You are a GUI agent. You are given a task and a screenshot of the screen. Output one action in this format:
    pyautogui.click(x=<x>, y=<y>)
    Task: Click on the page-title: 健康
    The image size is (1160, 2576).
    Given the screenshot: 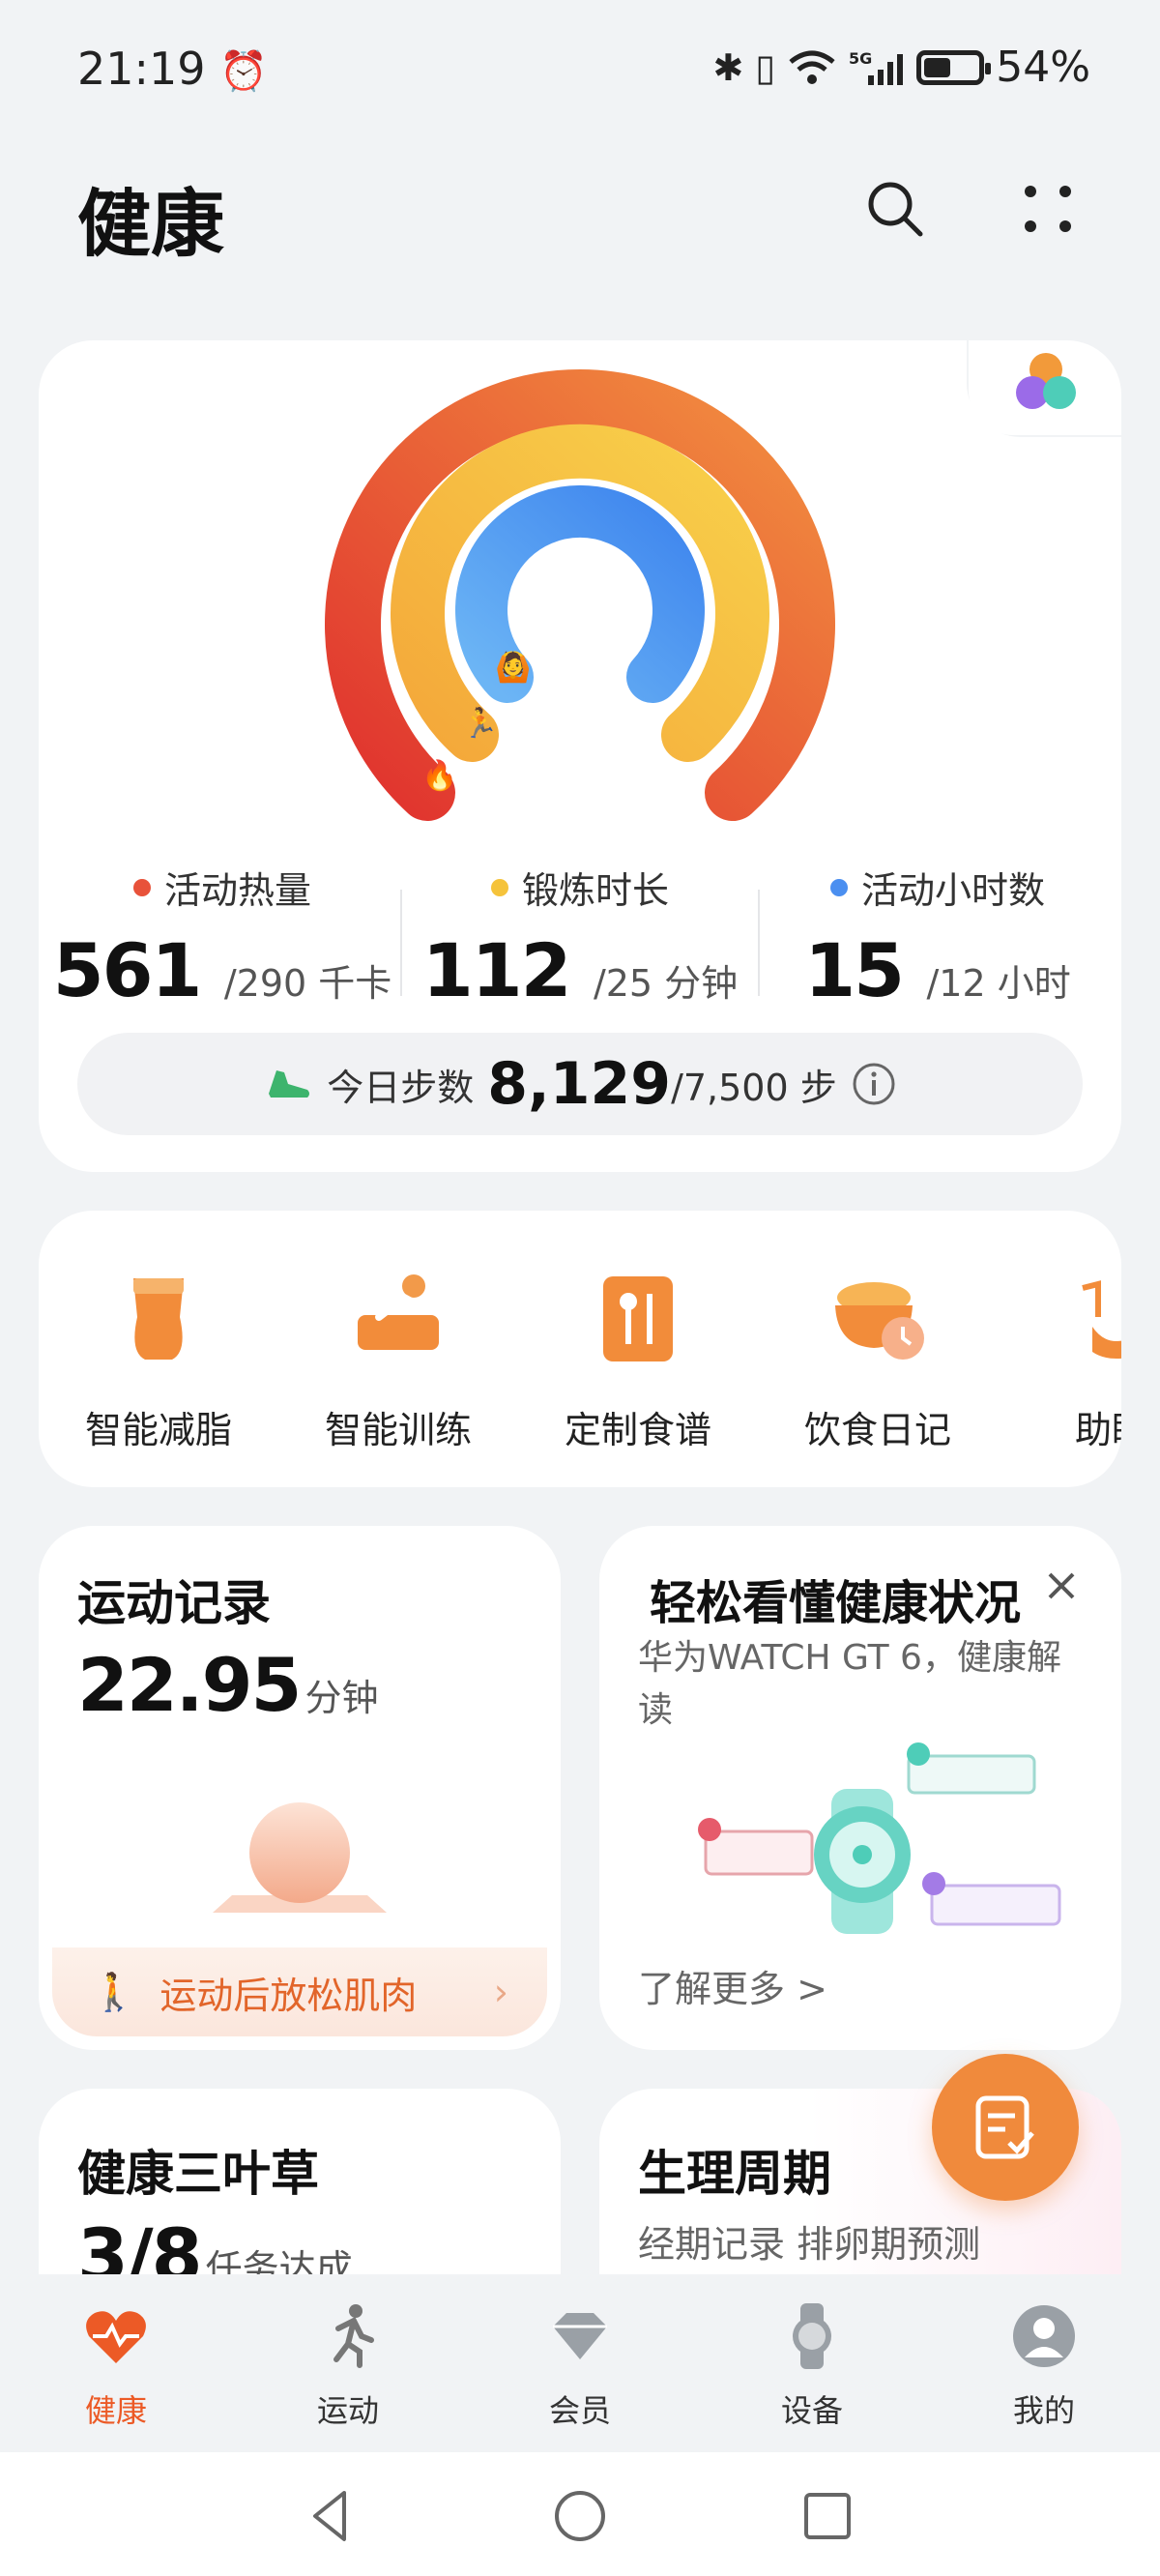 What is the action you would take?
    pyautogui.click(x=151, y=224)
    